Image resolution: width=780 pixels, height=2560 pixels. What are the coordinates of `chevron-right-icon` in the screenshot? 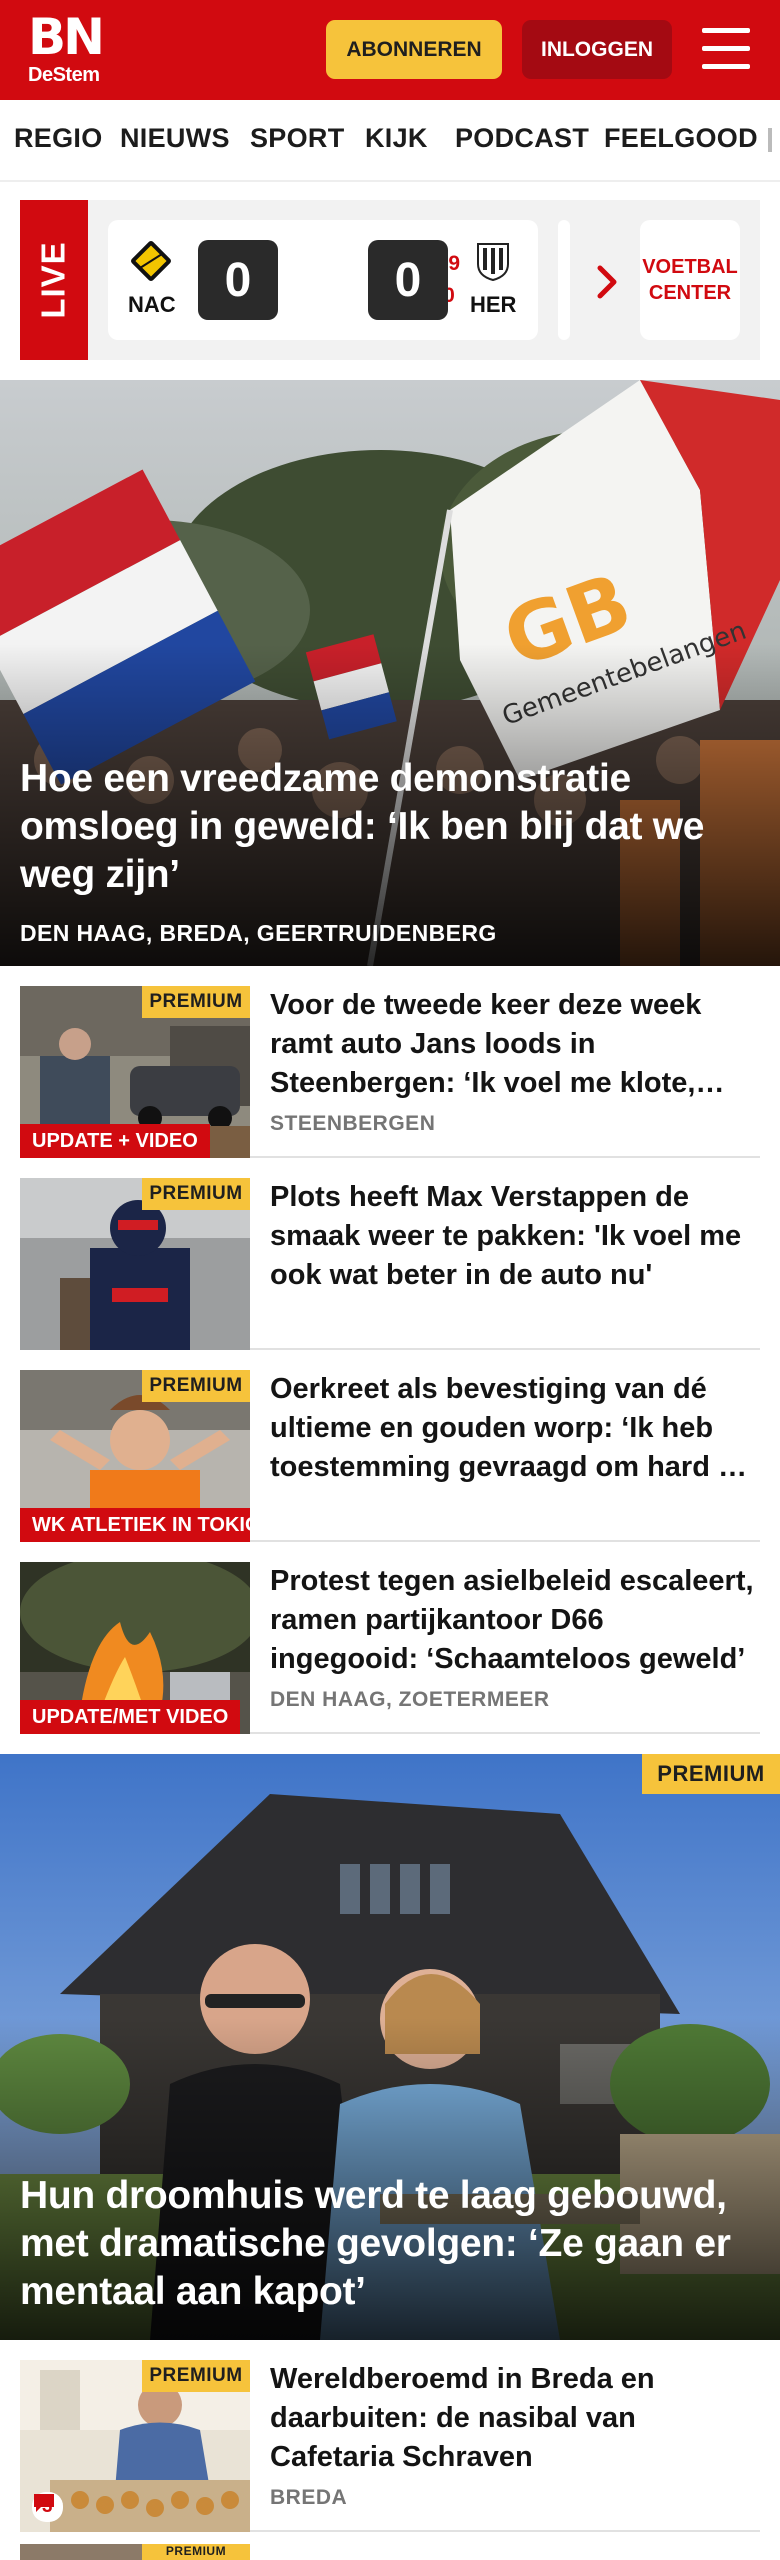 It's located at (608, 282).